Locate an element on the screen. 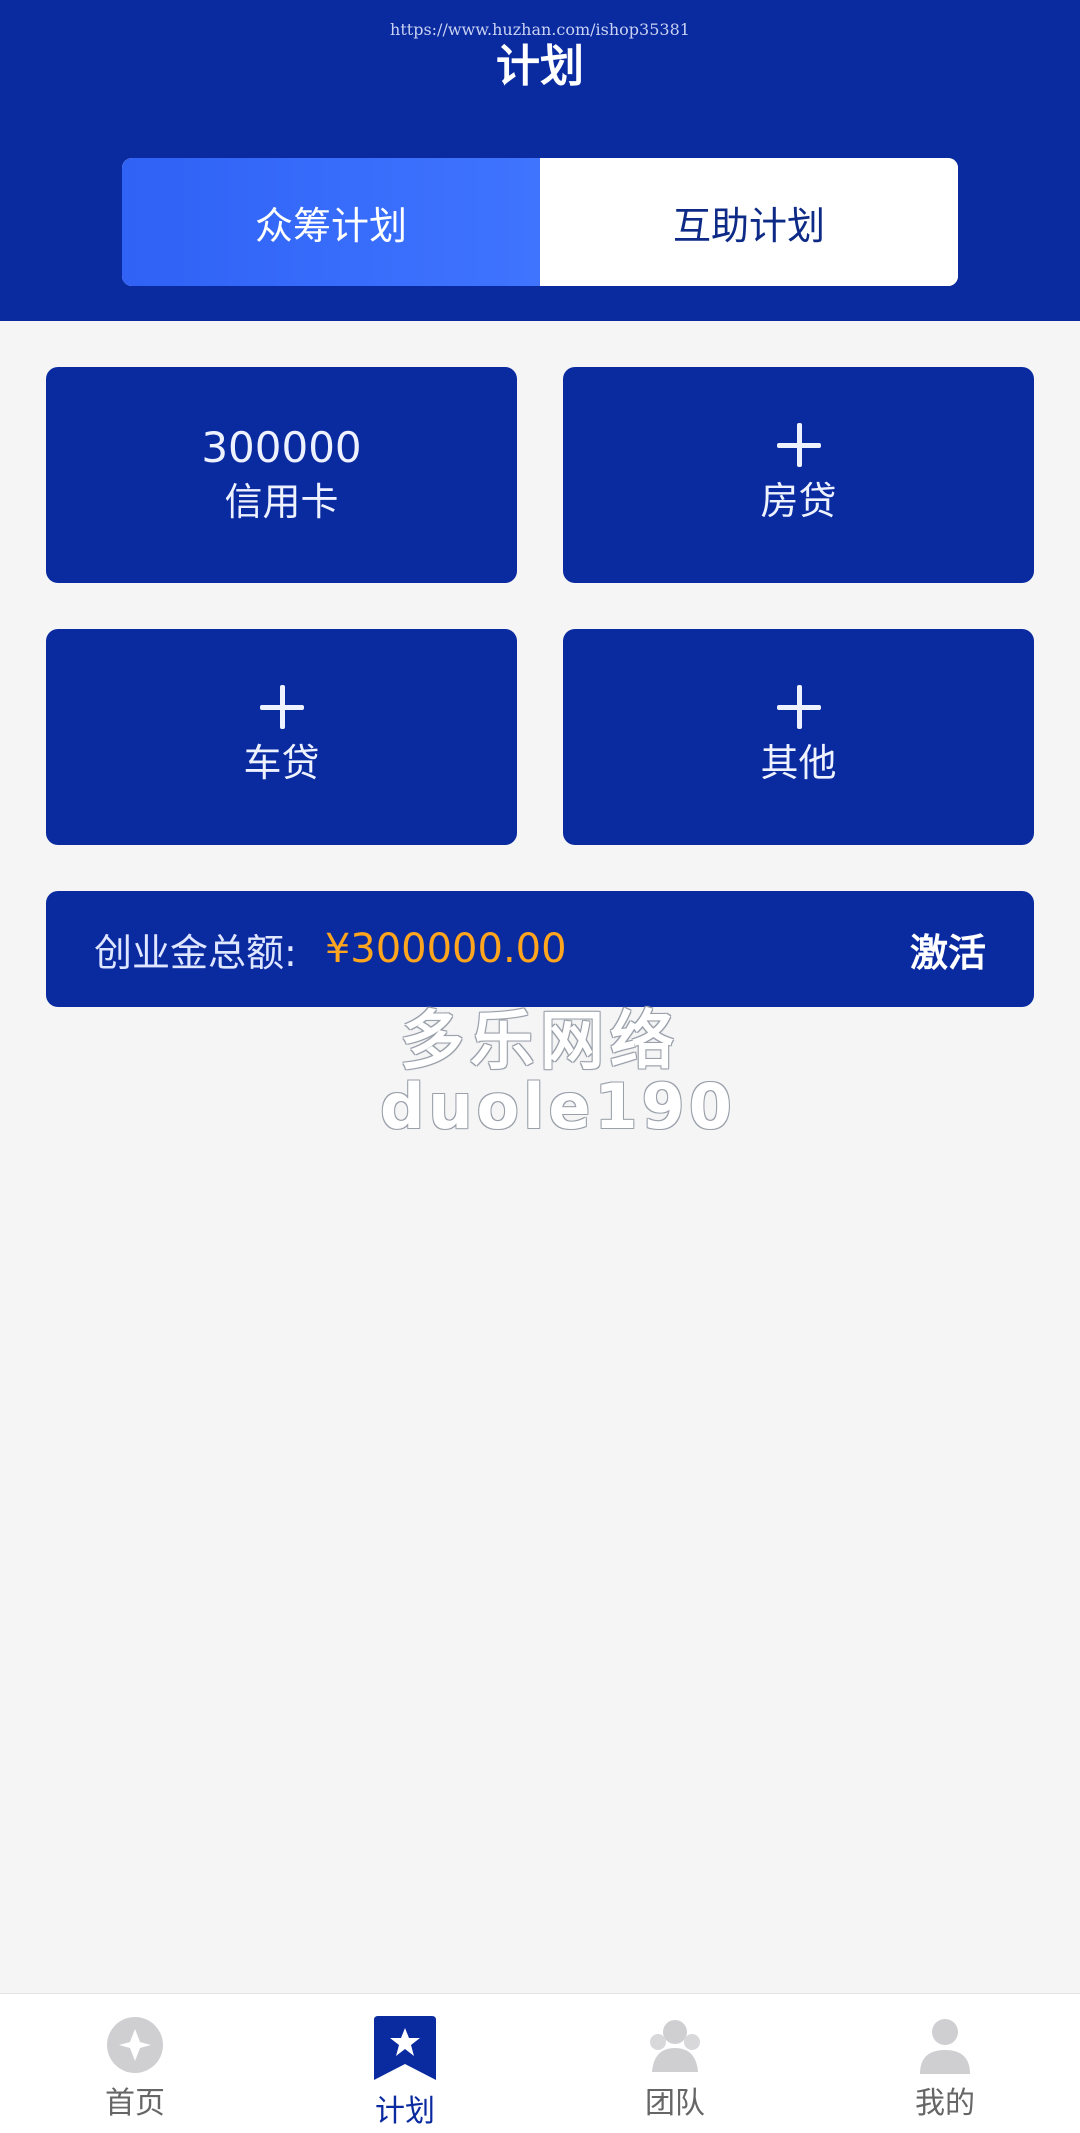 This screenshot has height=2133, width=1080. card-amount: 300000 is located at coordinates (281, 448).